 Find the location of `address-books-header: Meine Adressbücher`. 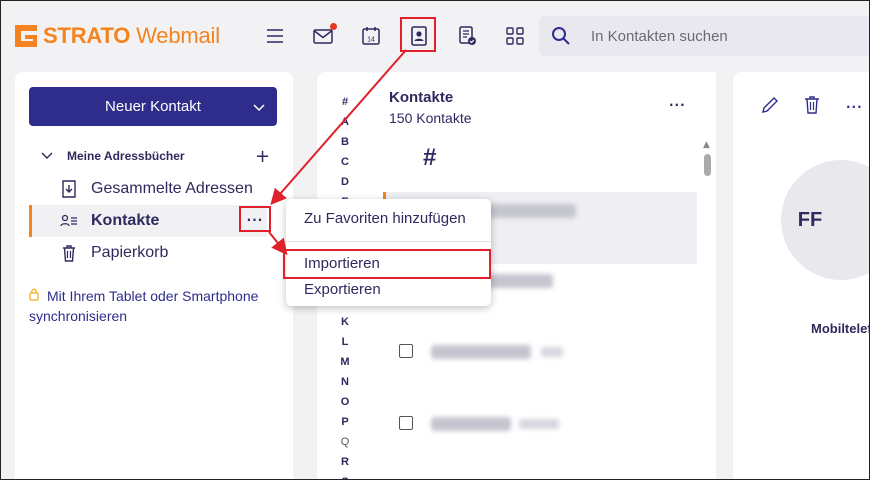

address-books-header: Meine Adressbücher is located at coordinates (113, 156).